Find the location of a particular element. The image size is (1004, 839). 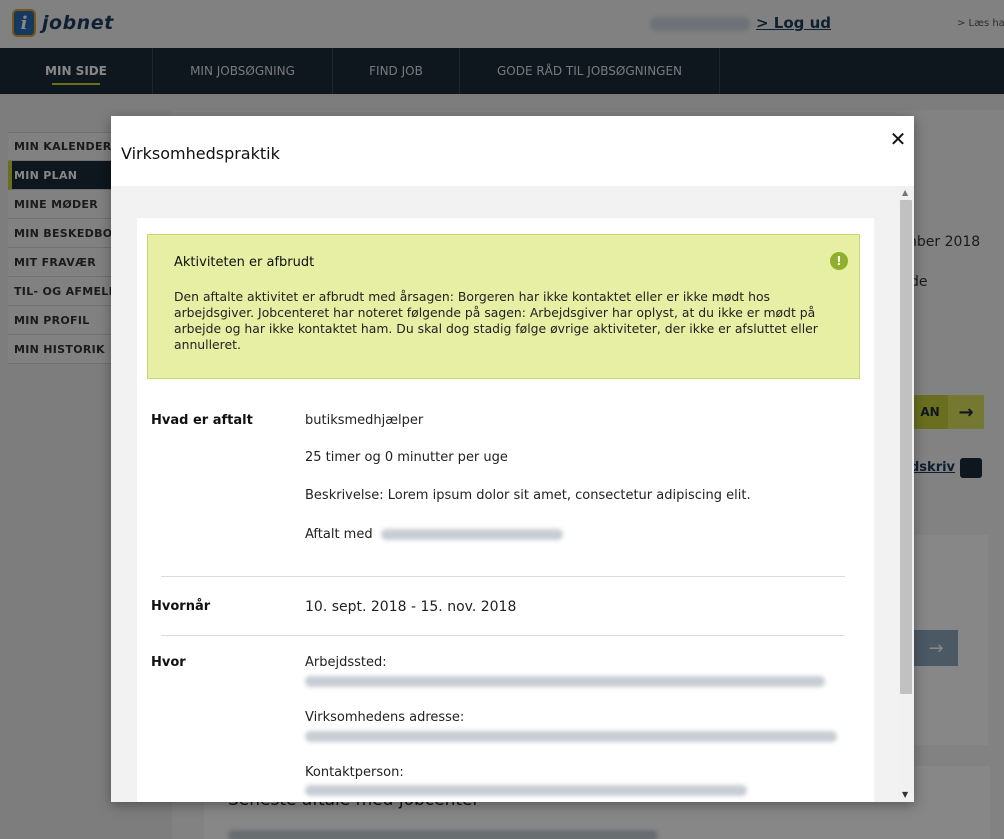

what-hours: 25 timer og 0 minutter per uge is located at coordinates (406, 457).